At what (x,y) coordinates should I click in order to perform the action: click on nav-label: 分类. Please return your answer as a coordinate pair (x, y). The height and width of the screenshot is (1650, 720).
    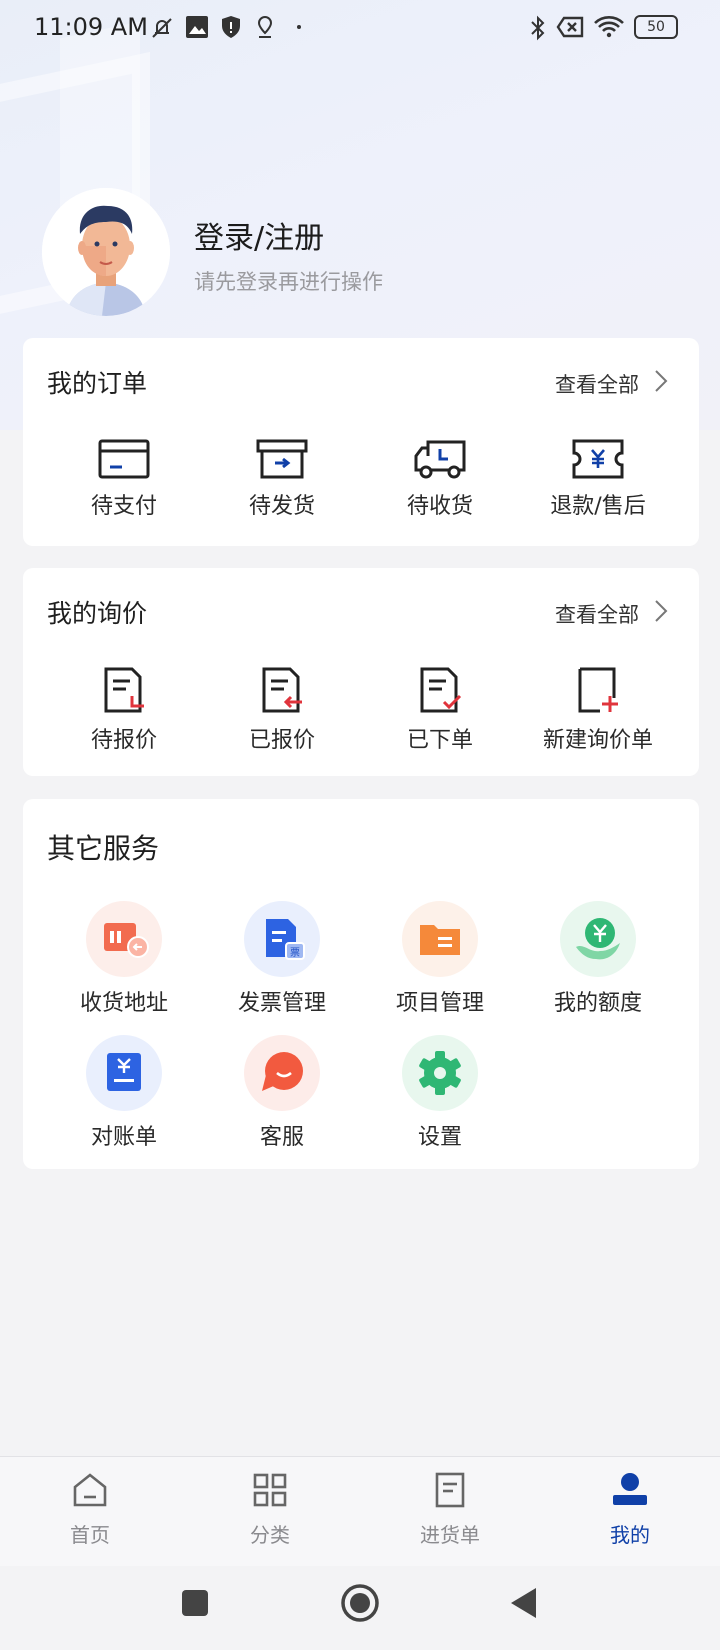
    Looking at the image, I should click on (270, 1535).